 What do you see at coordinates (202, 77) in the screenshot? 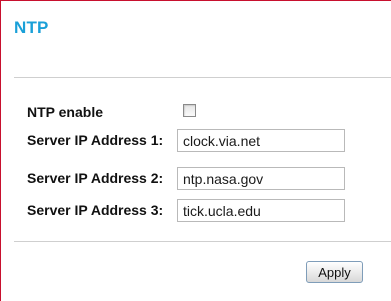
I see `top-divider` at bounding box center [202, 77].